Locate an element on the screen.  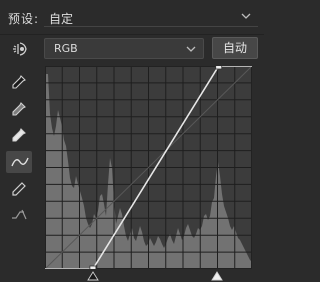
auto-button: 自动 is located at coordinates (235, 48).